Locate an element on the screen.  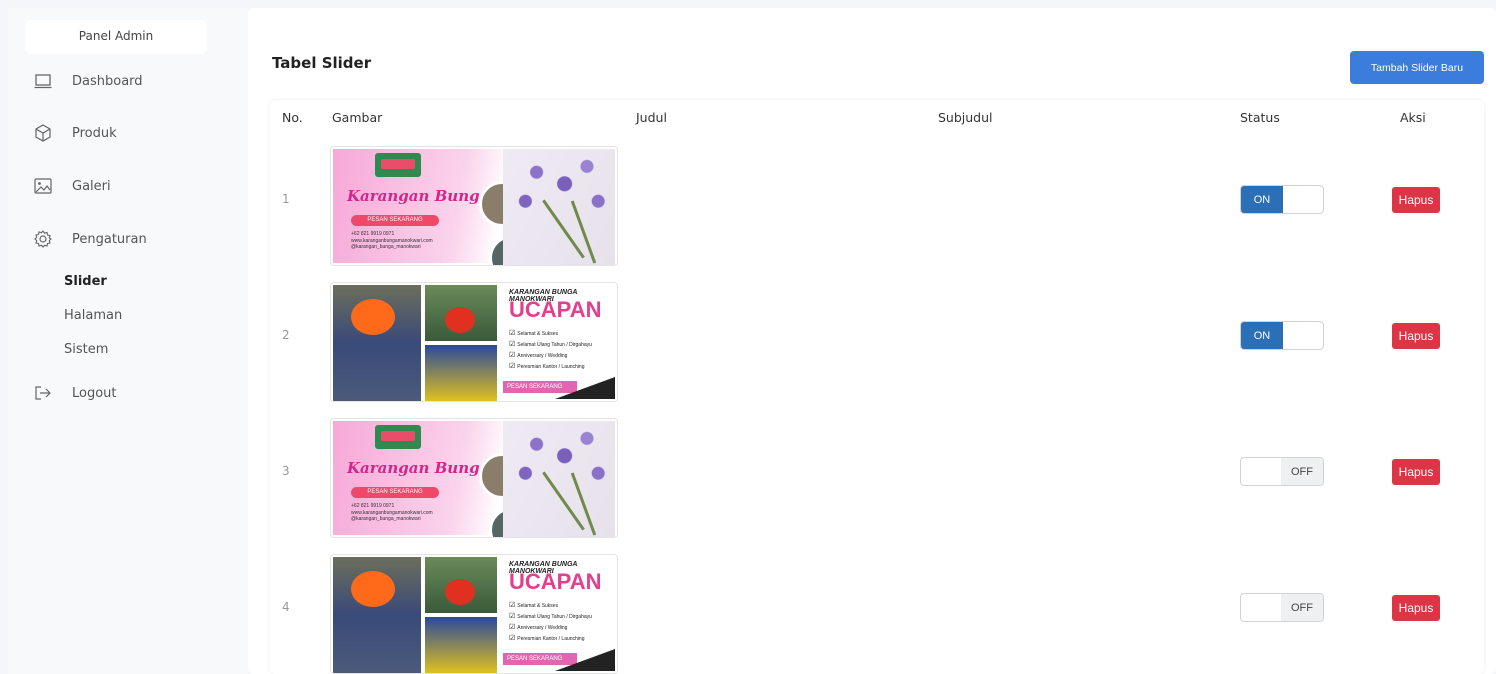
row-number: 3 is located at coordinates (286, 471).